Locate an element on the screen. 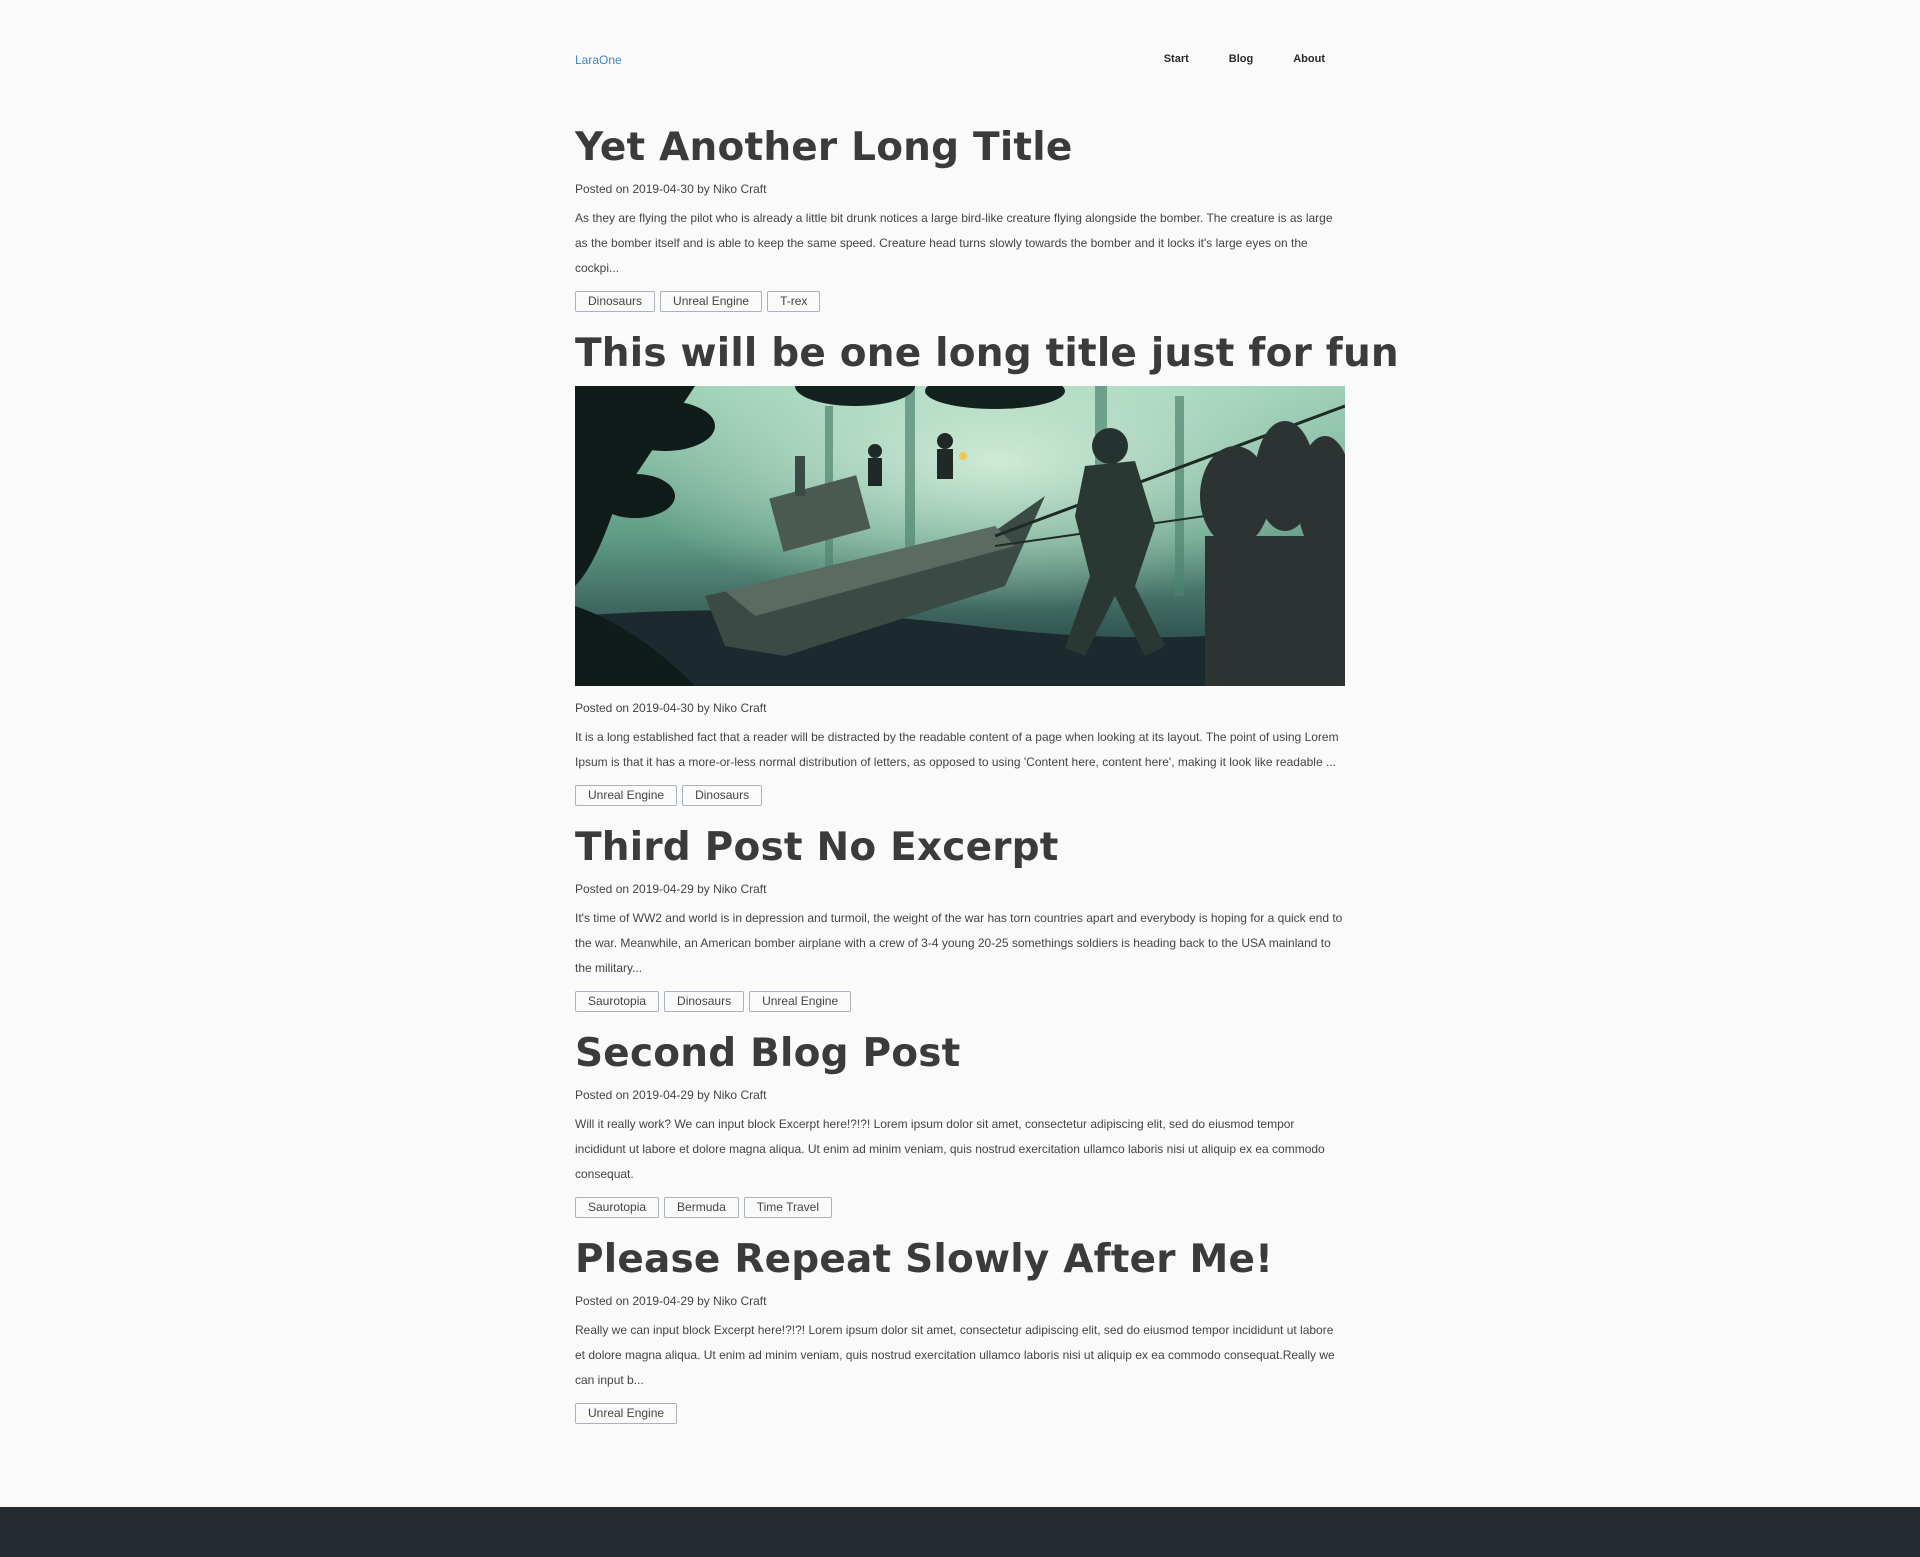 The width and height of the screenshot is (1920, 1557). brand-link: LaraOne is located at coordinates (598, 60).